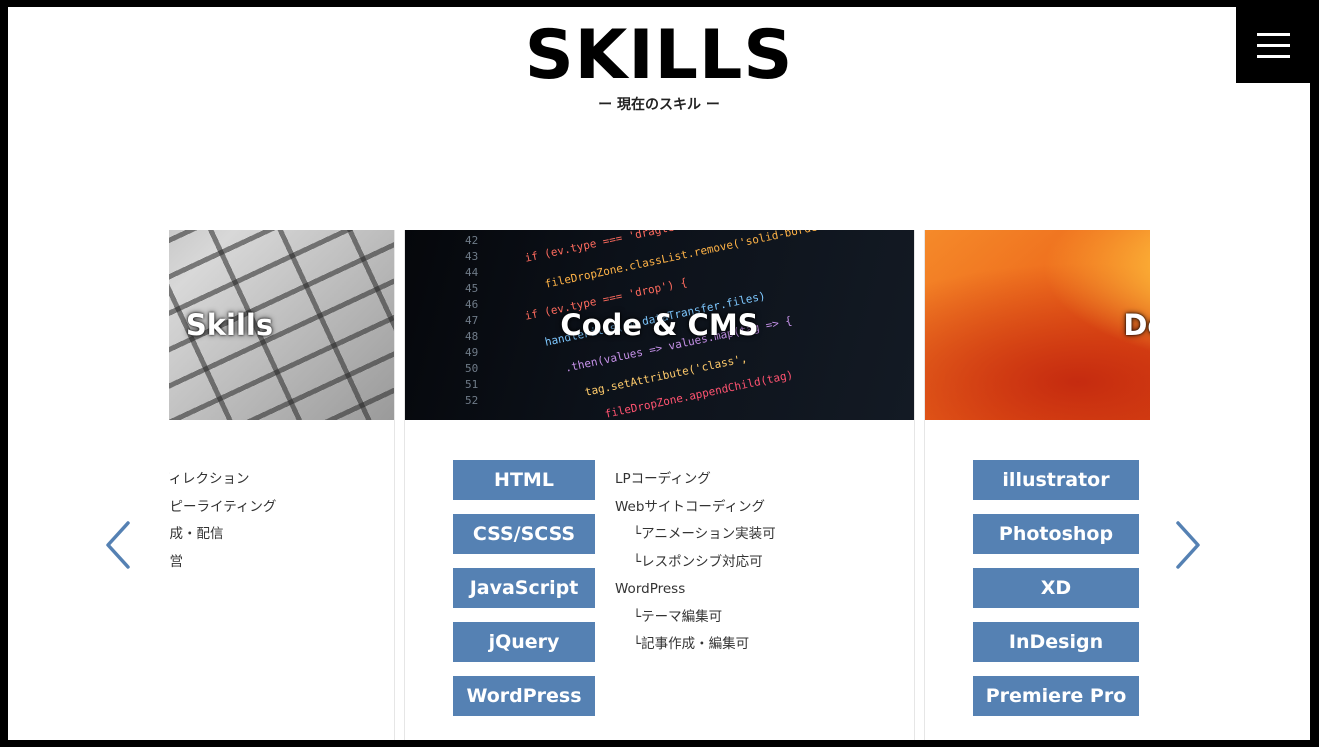 The image size is (1319, 747). Describe the element at coordinates (196, 534) in the screenshot. I see `description-line: 作成・配信` at that location.